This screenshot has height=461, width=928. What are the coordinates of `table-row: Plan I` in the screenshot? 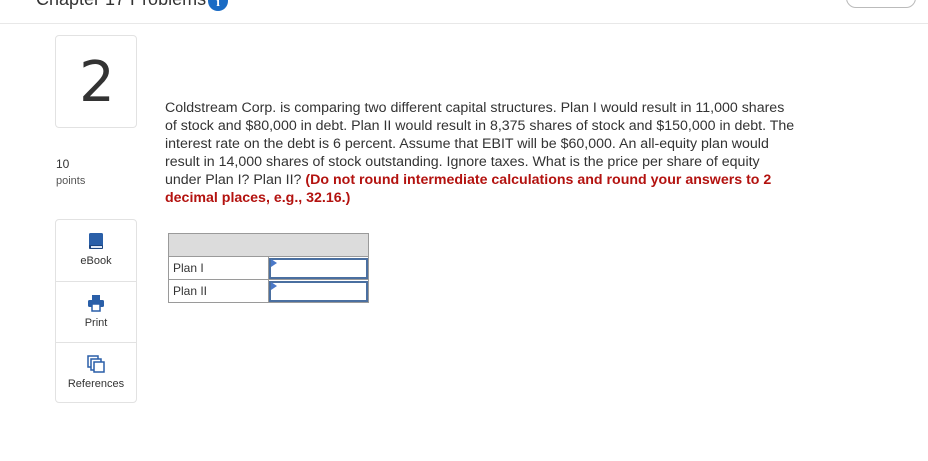 It's located at (268, 268).